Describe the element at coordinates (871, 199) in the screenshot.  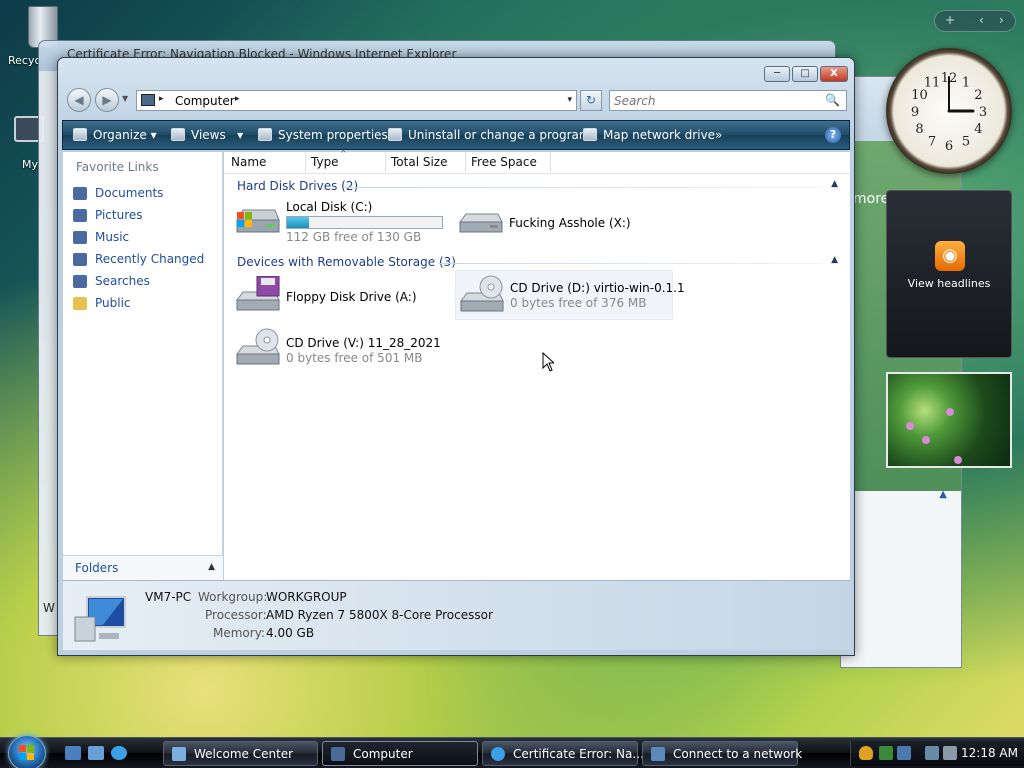
I see `background-window-more-text: more` at that location.